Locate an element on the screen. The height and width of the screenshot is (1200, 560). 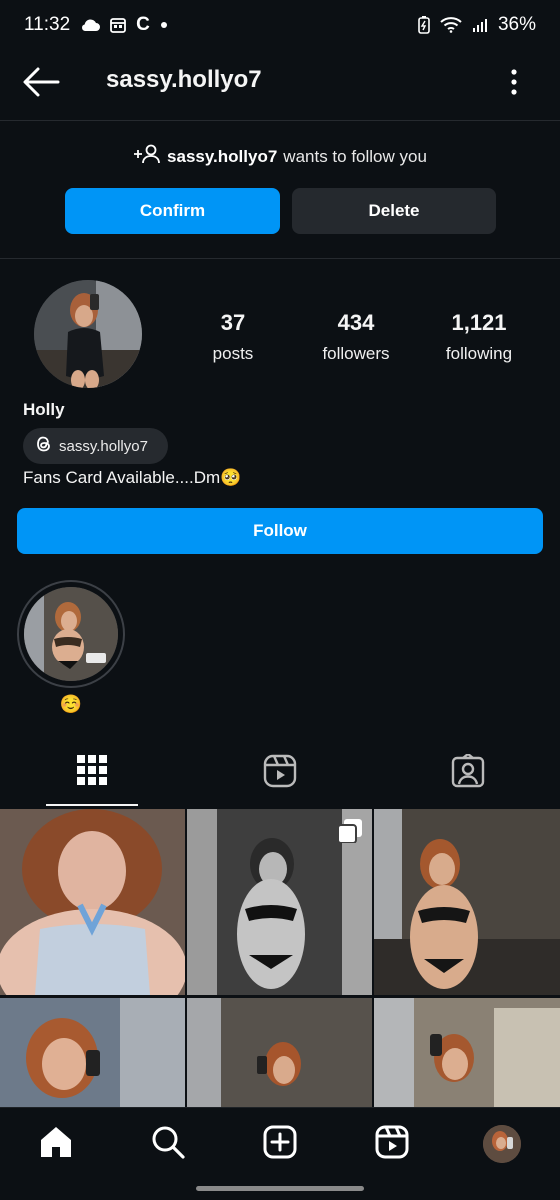
tab-tagged is located at coordinates (468, 773).